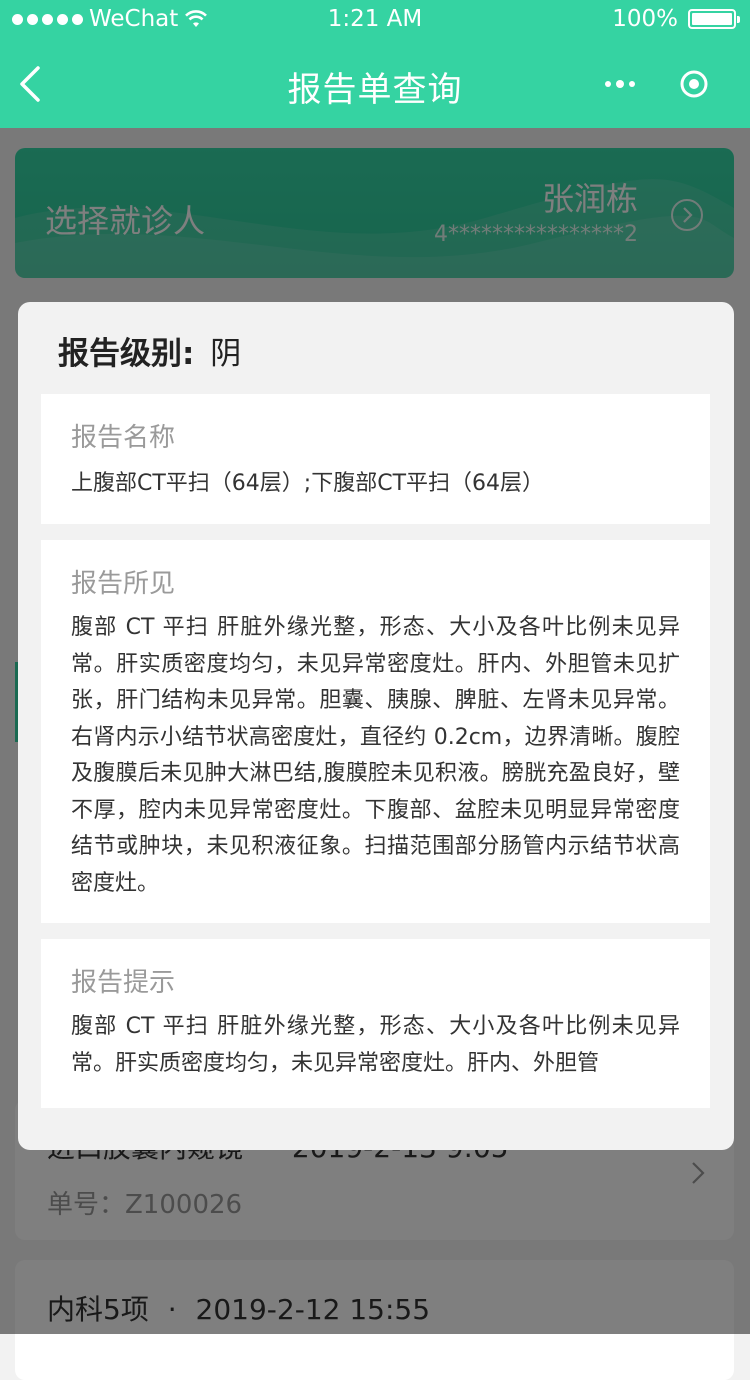 The height and width of the screenshot is (1380, 750). What do you see at coordinates (126, 354) in the screenshot?
I see `report-level-label: 报告级别:` at bounding box center [126, 354].